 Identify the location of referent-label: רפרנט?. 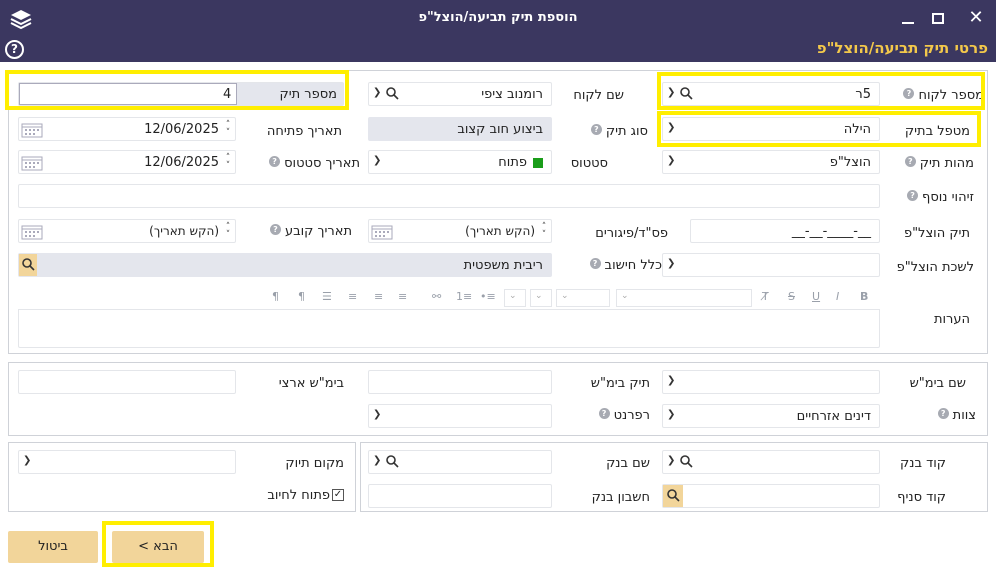
(624, 415).